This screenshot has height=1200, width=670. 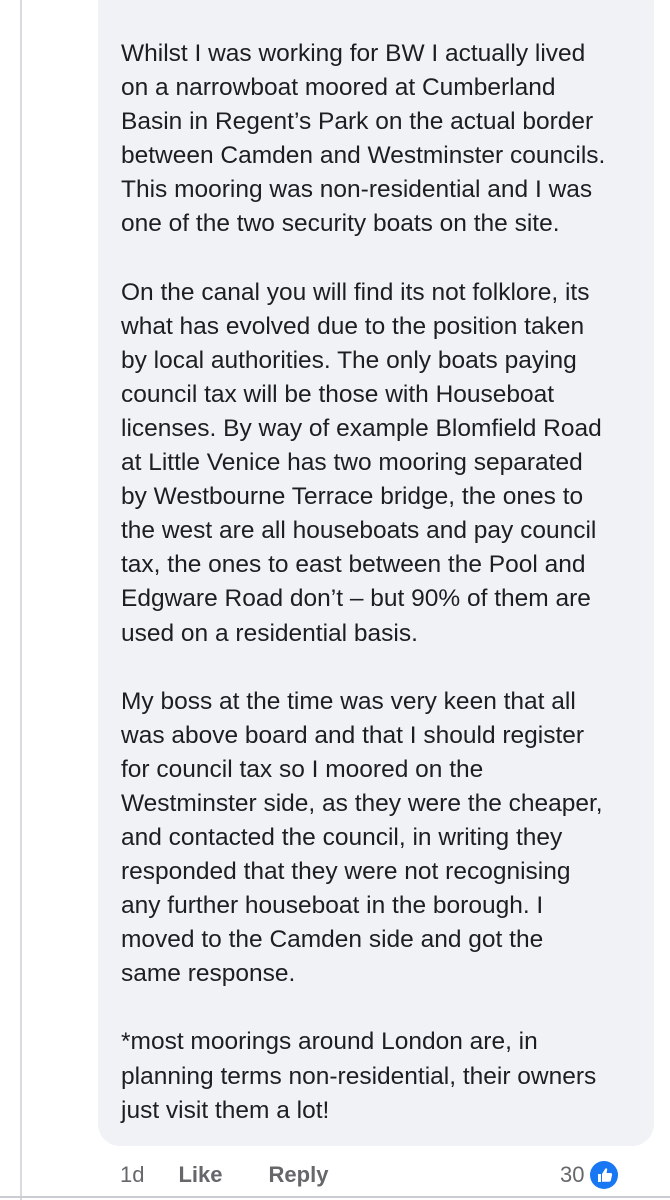 I want to click on reply-button: Reply, so click(x=299, y=1175).